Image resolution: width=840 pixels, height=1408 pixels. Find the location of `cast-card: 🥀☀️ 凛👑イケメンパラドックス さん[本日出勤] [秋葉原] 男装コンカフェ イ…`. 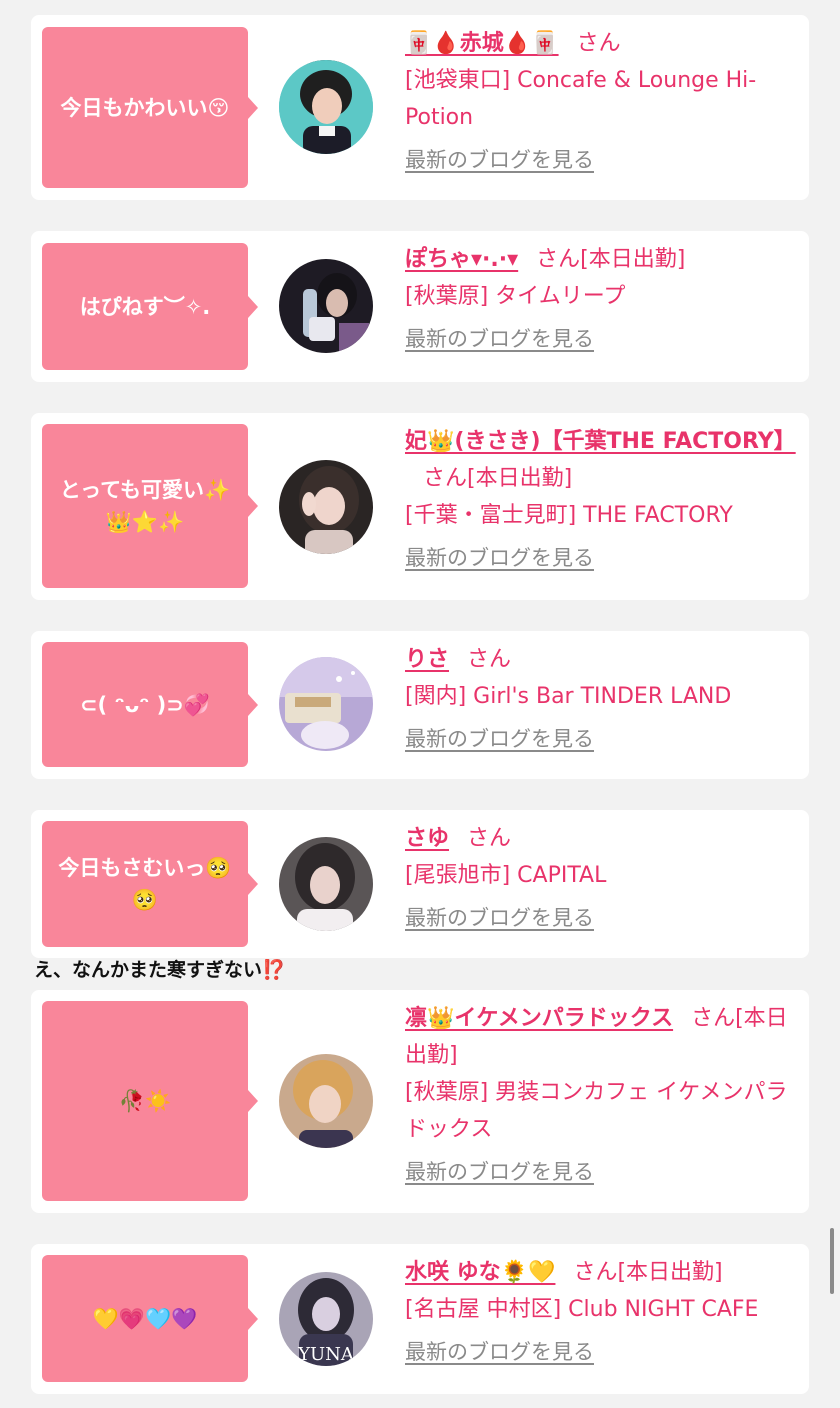

cast-card: 🥀☀️ 凛👑イケメンパラドックス さん[本日出勤] [秋葉原] 男装コンカフェ イ… is located at coordinates (420, 1101).